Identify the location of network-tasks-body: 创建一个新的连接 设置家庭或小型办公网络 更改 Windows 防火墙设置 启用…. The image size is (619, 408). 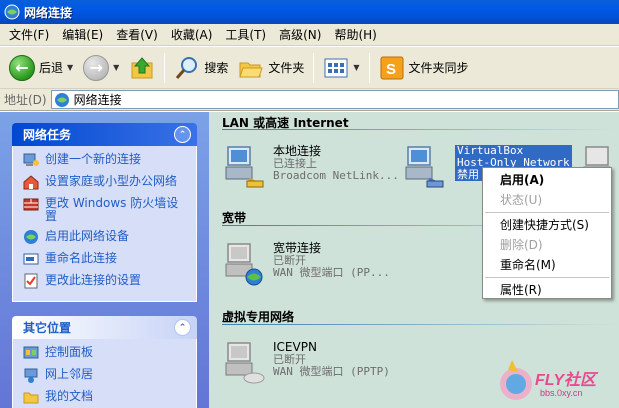
(104, 224).